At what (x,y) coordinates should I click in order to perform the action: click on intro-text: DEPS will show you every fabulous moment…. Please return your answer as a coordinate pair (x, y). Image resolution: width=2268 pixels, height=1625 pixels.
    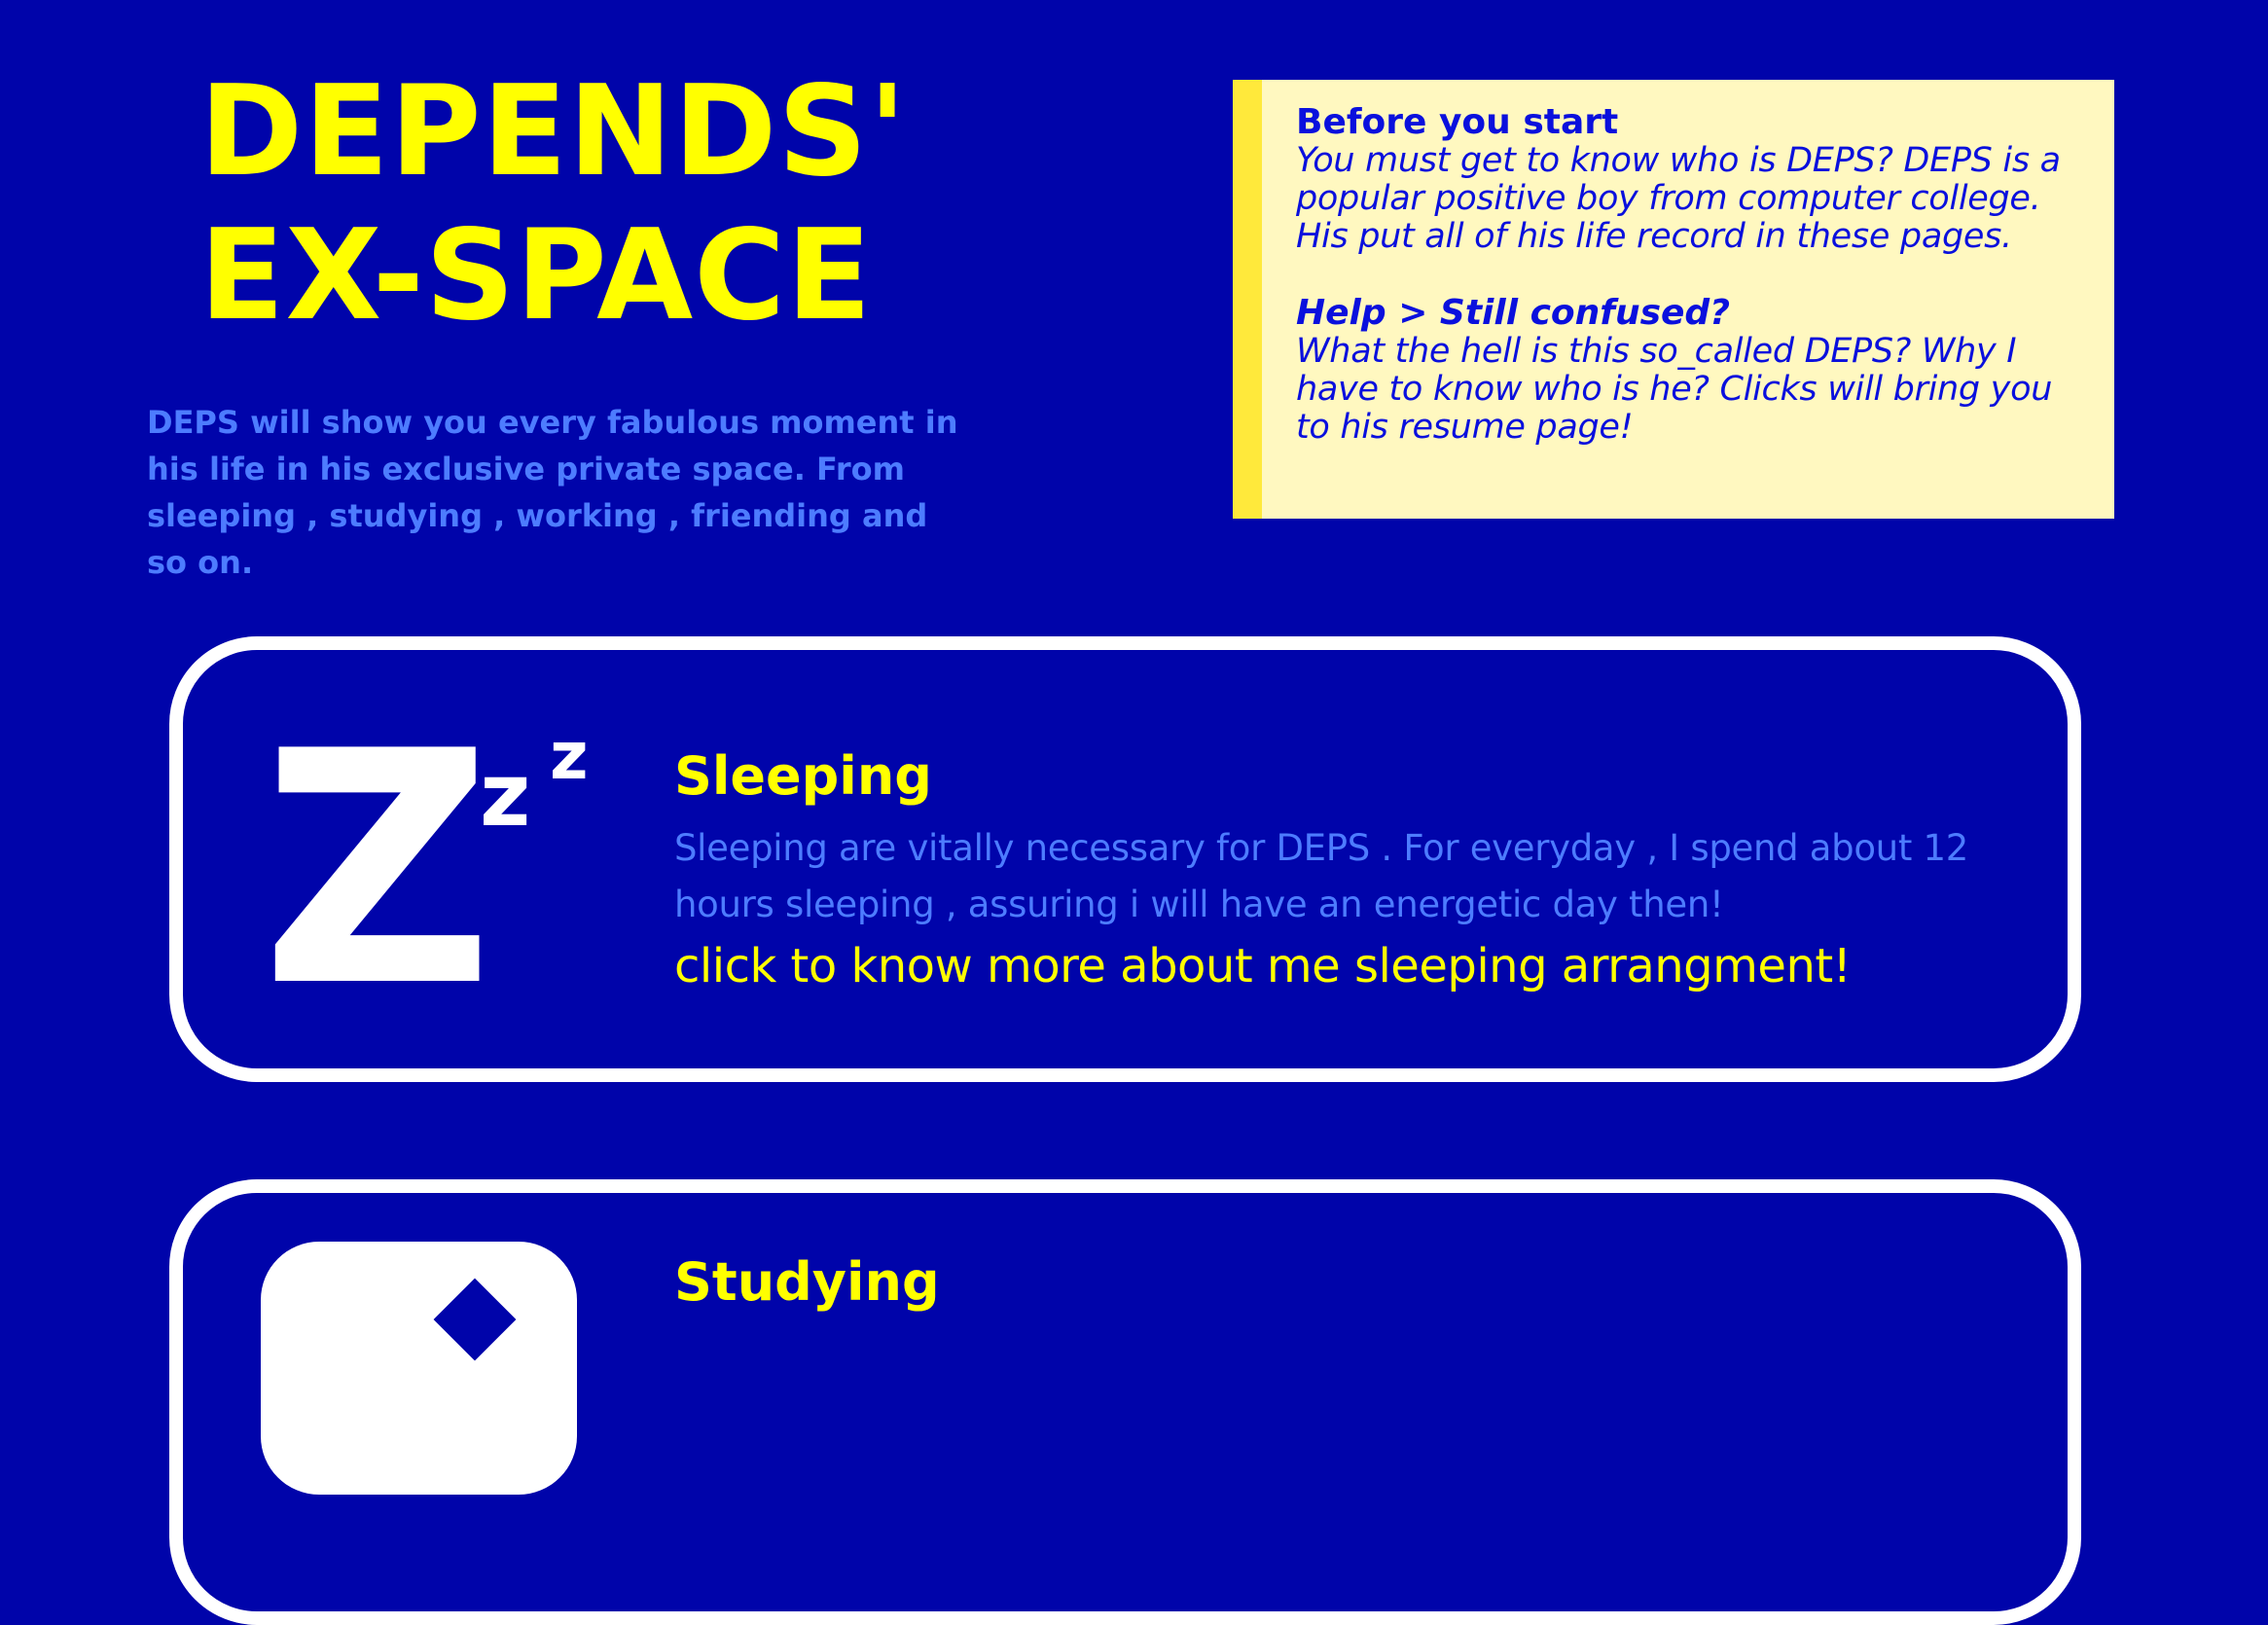
    Looking at the image, I should click on (552, 492).